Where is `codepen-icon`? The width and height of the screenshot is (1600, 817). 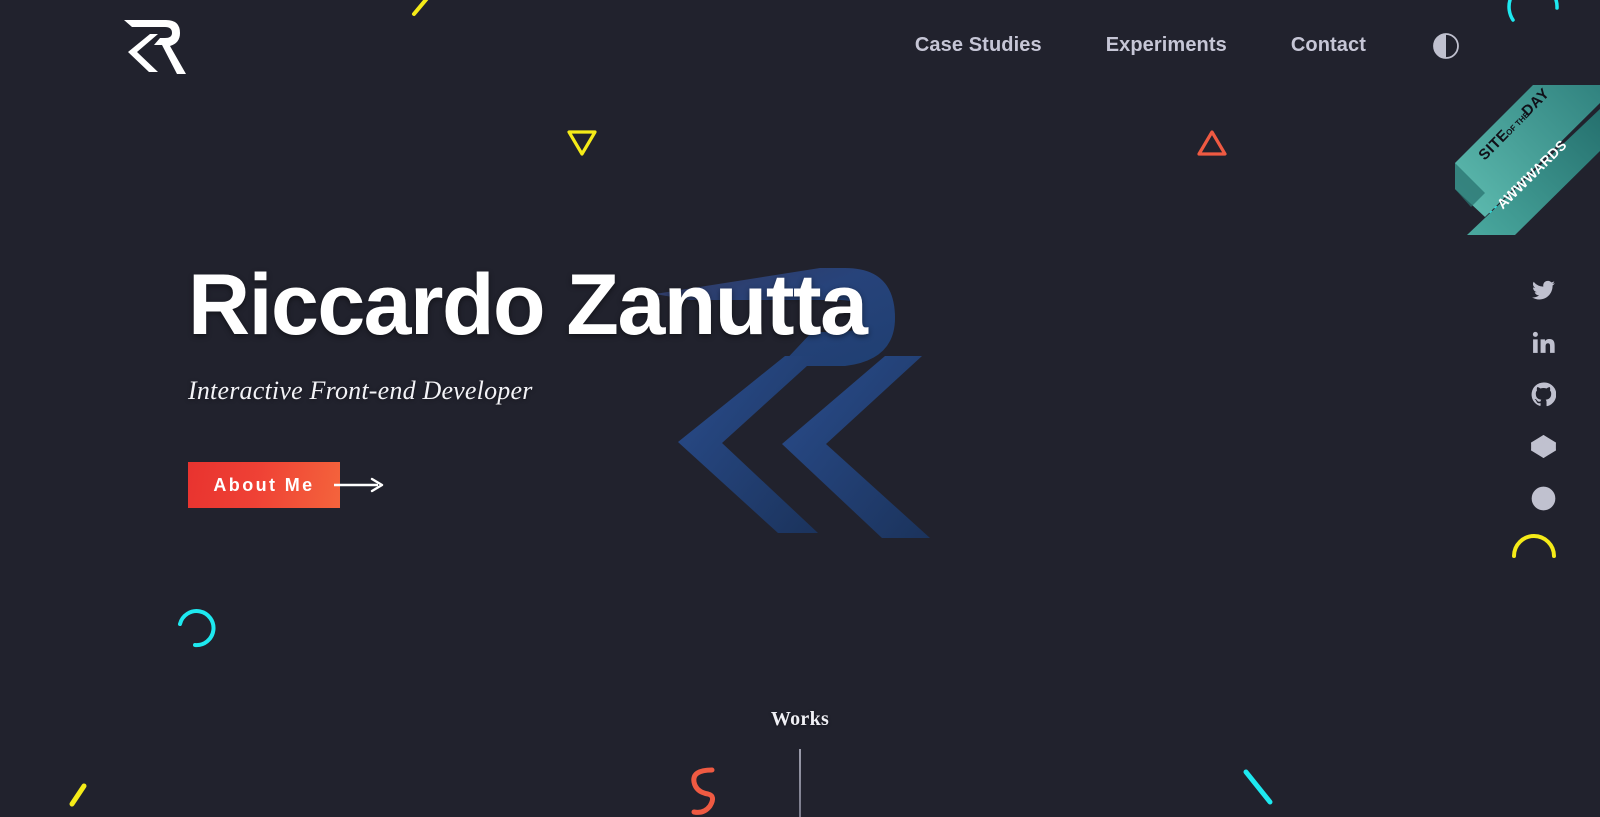 codepen-icon is located at coordinates (1543, 446).